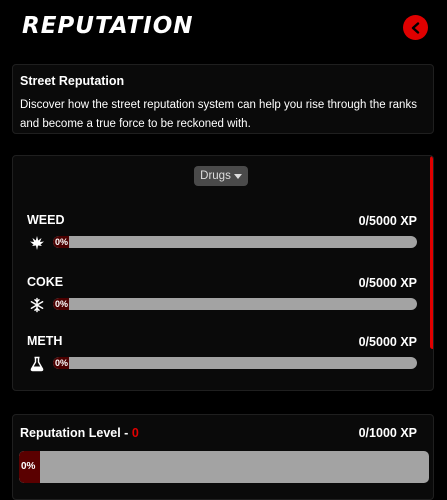  I want to click on chevron-left-icon, so click(415, 27).